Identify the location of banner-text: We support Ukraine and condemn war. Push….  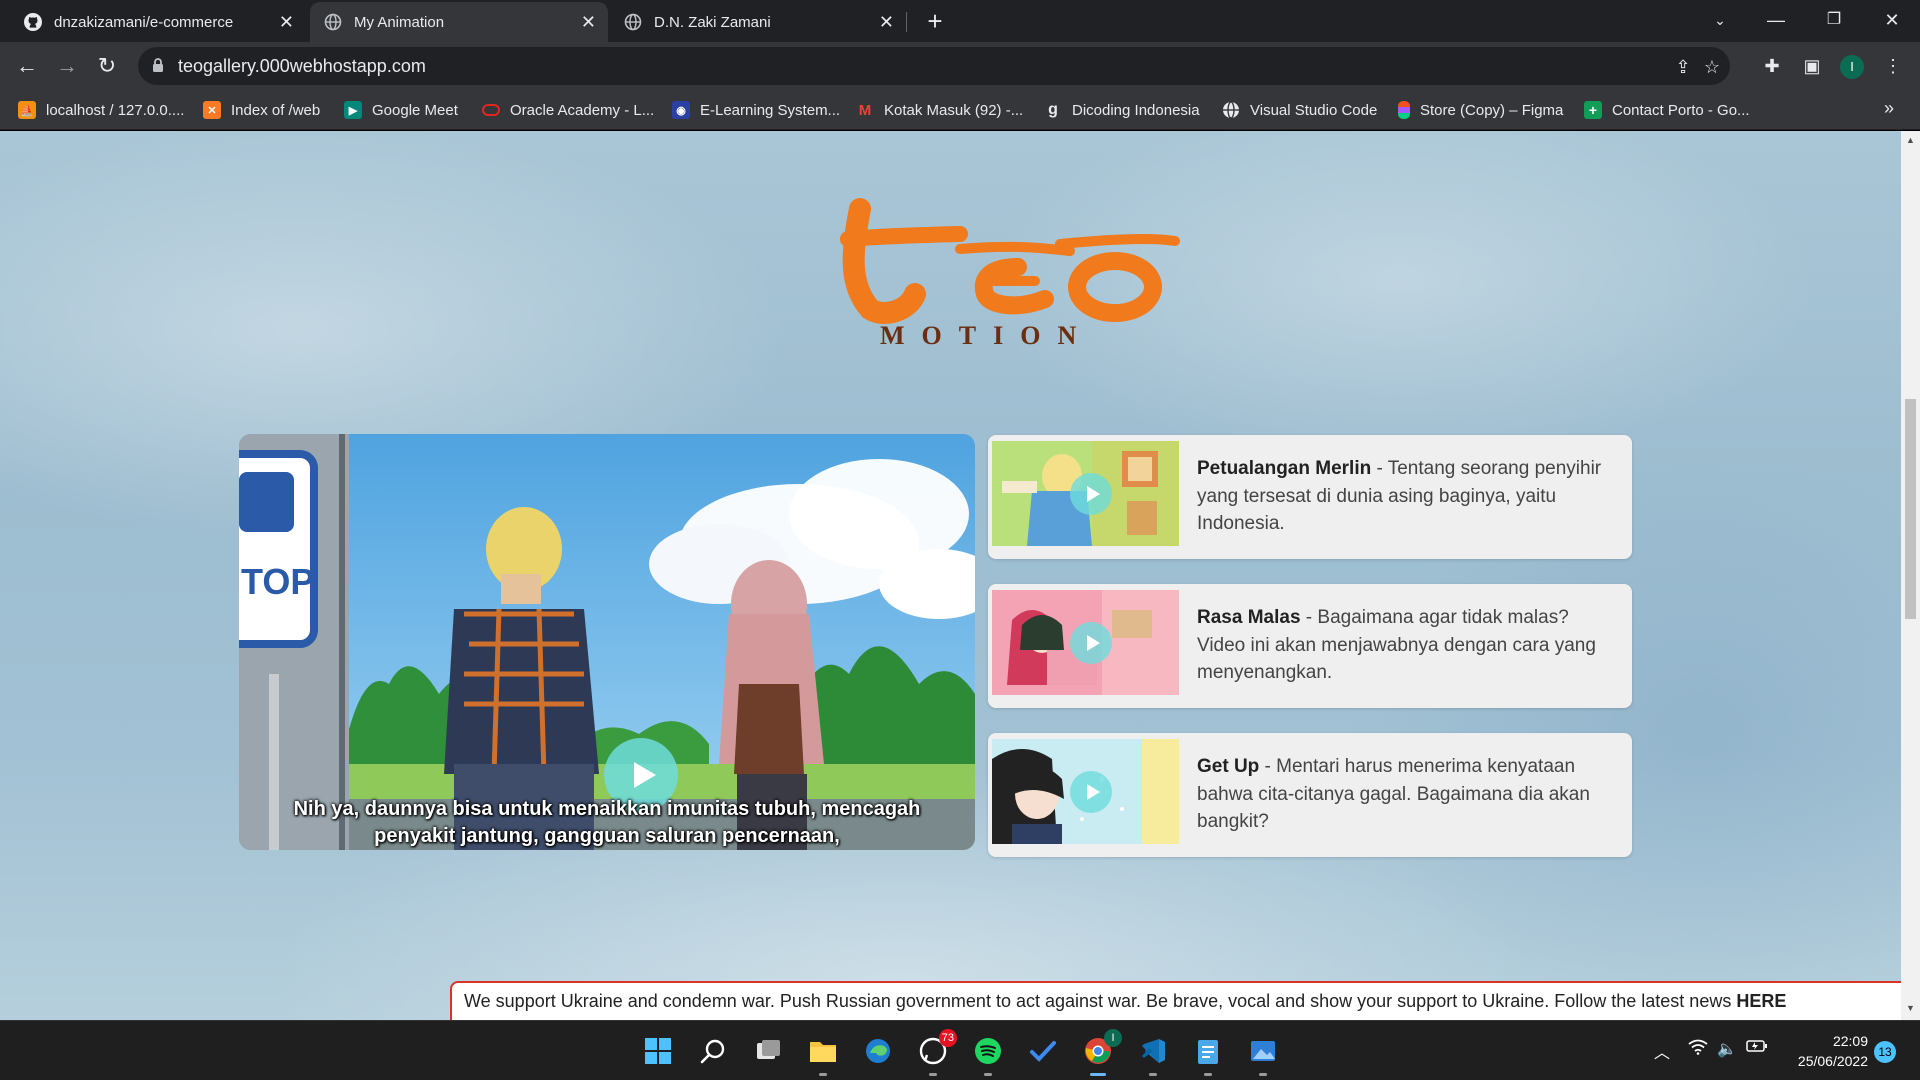
(1125, 1001).